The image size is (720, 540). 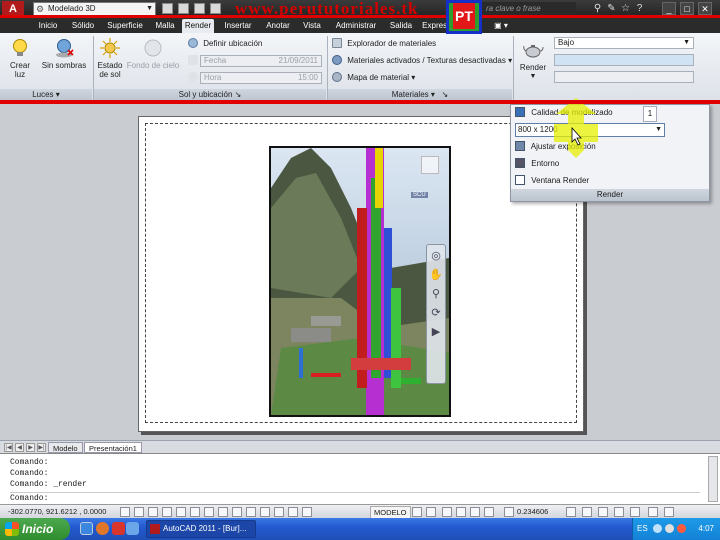 What do you see at coordinates (431, 512) in the screenshot?
I see `quick-view-drawings-icon` at bounding box center [431, 512].